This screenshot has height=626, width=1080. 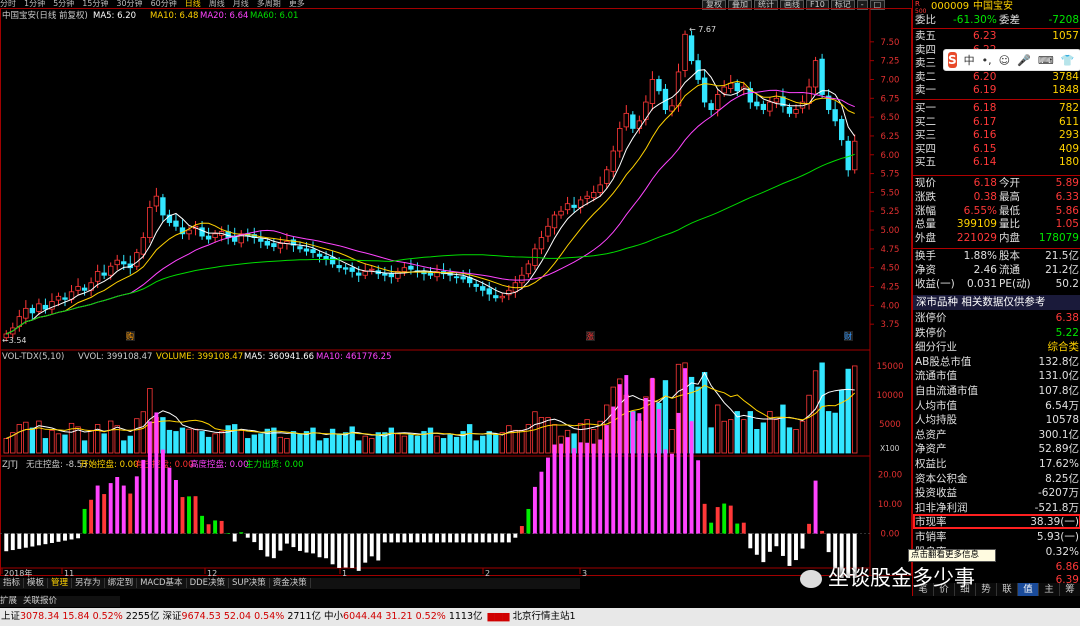 I want to click on fin-row: 权益比 17.62%, so click(x=996, y=464).